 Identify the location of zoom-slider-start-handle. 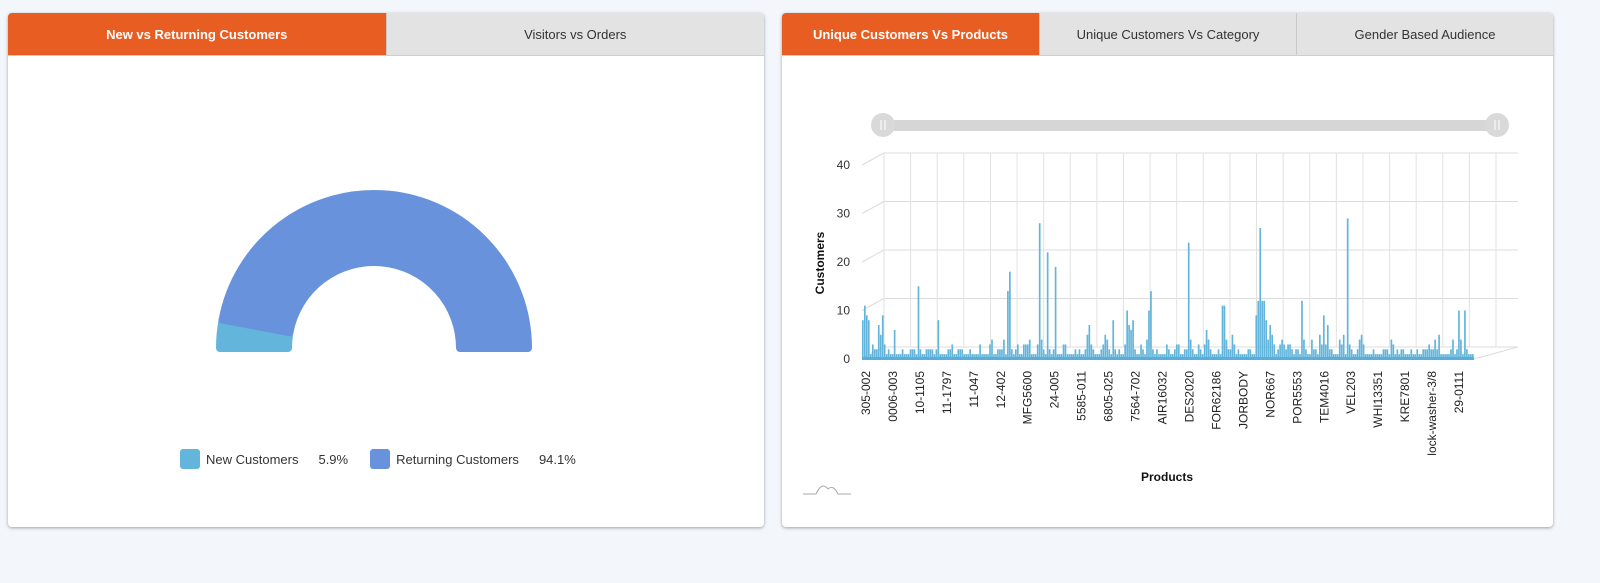
(883, 125).